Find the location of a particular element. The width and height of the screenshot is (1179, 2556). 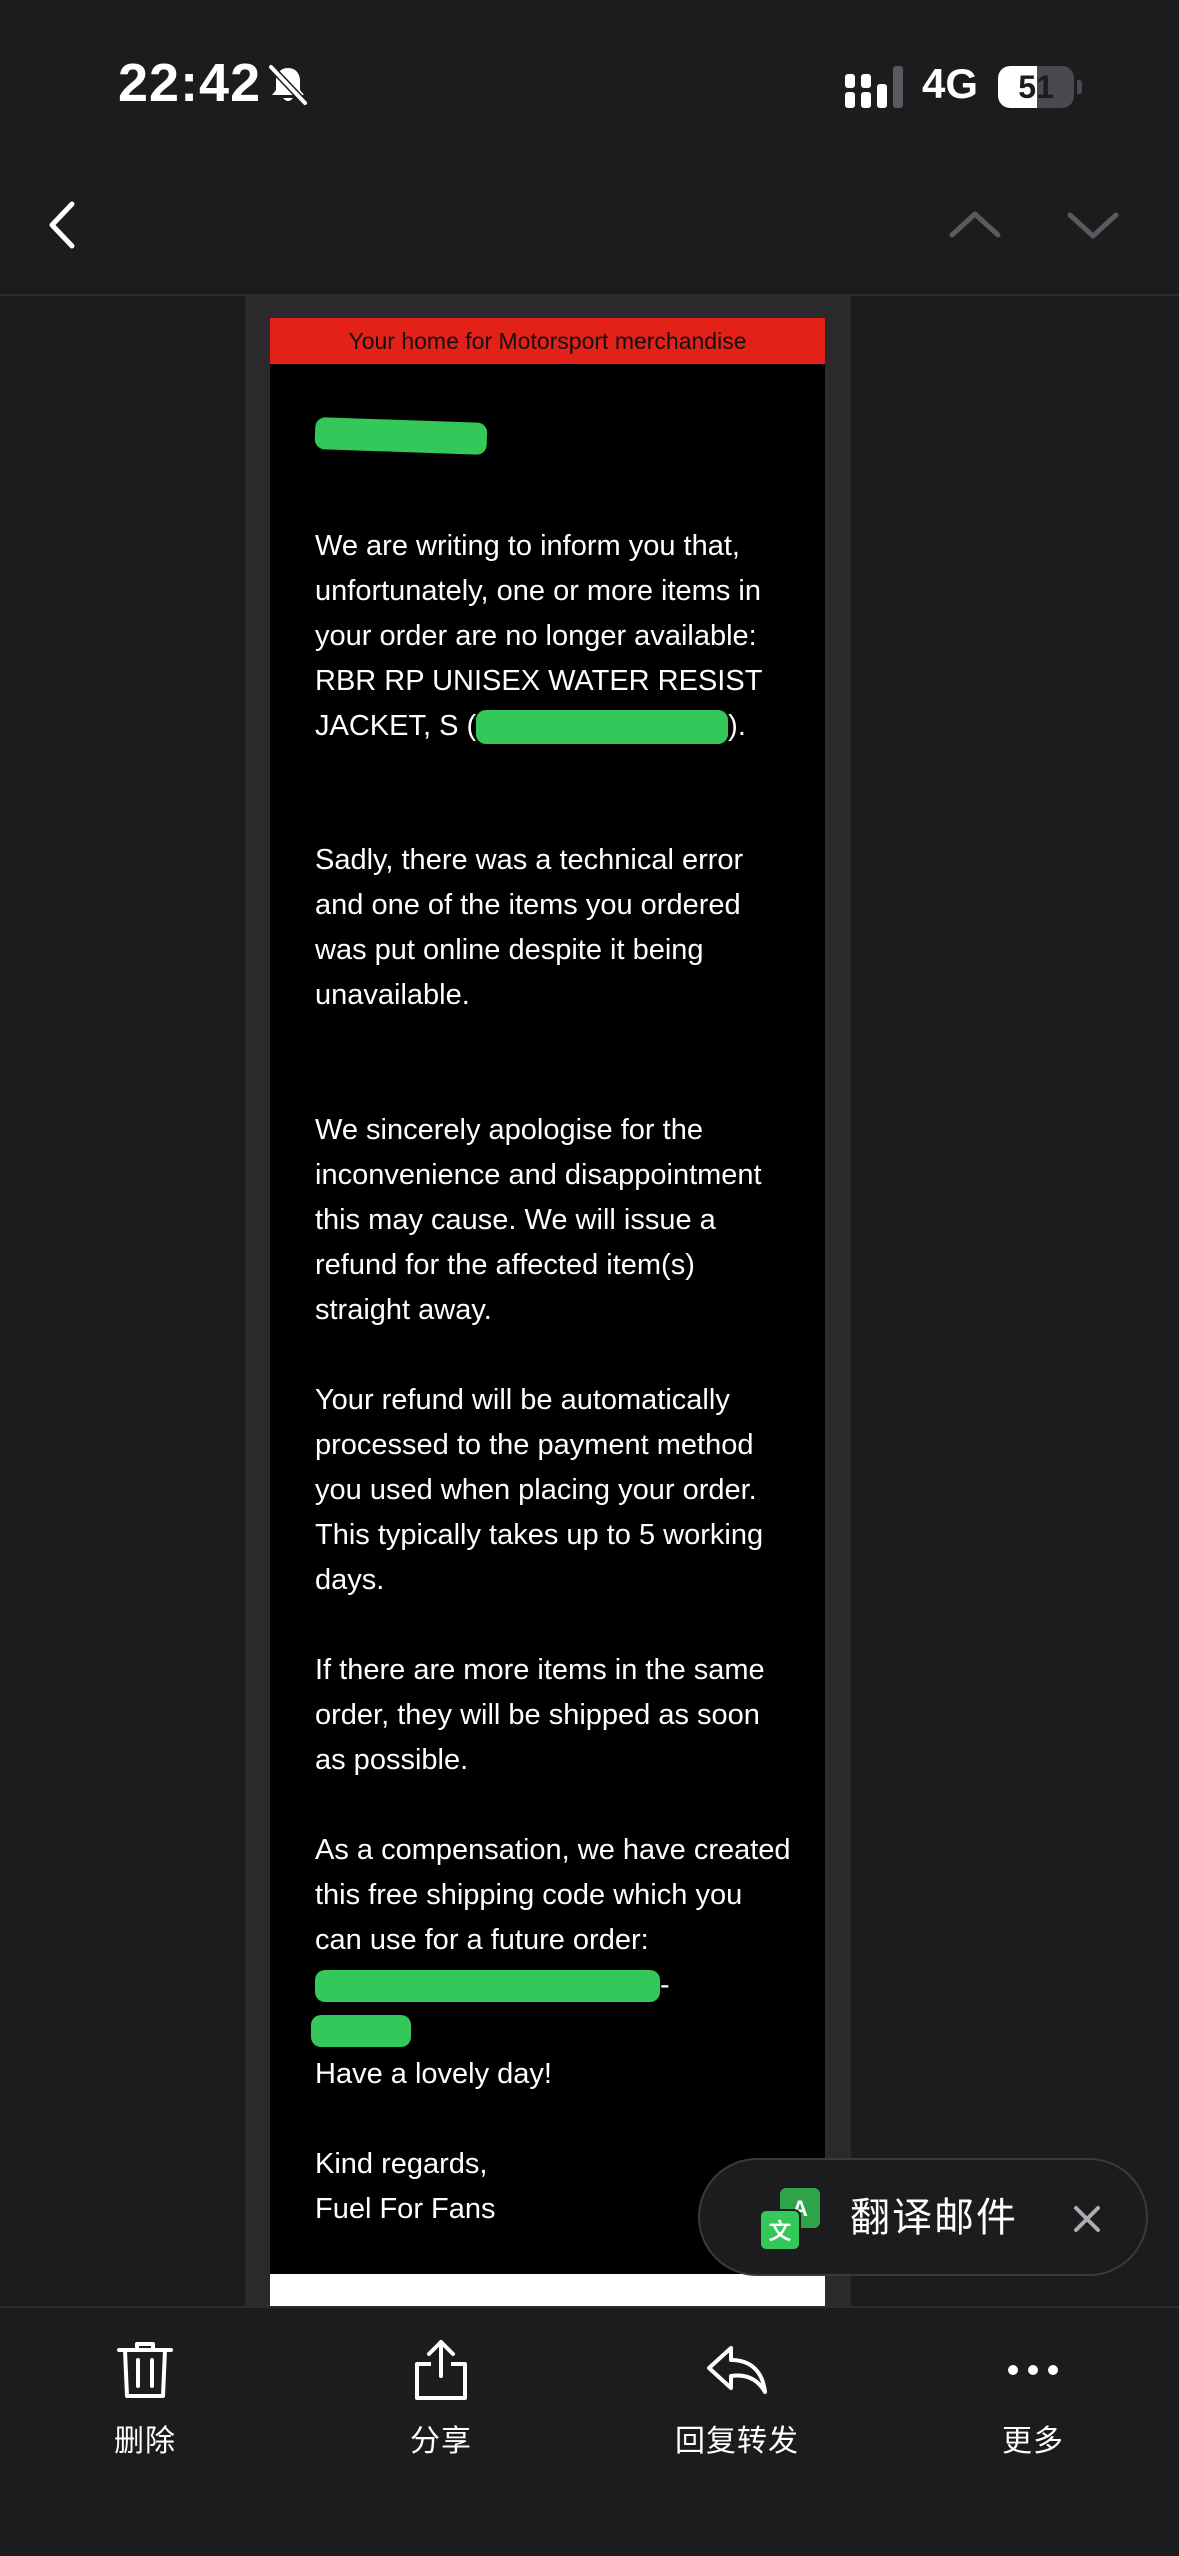

reply-icon is located at coordinates (737, 2370).